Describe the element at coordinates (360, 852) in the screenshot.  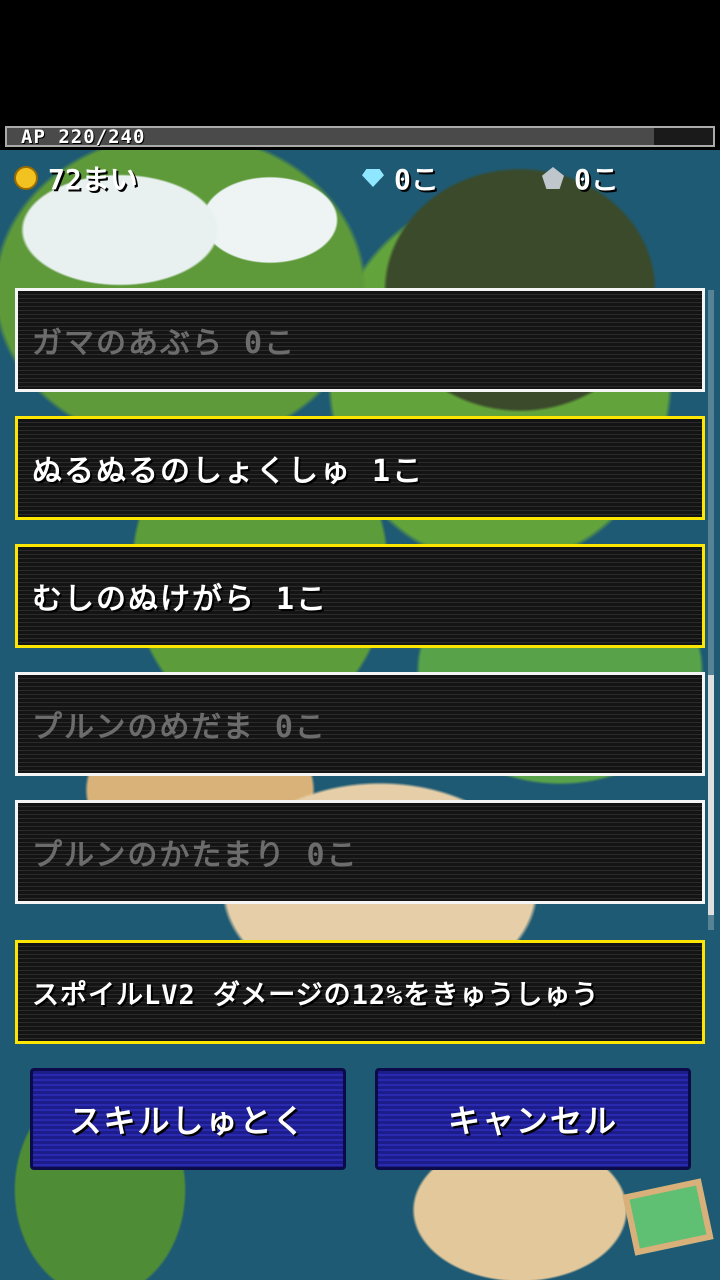
I see `item-row-purun-lump: プルンのかたまり 0こ` at that location.